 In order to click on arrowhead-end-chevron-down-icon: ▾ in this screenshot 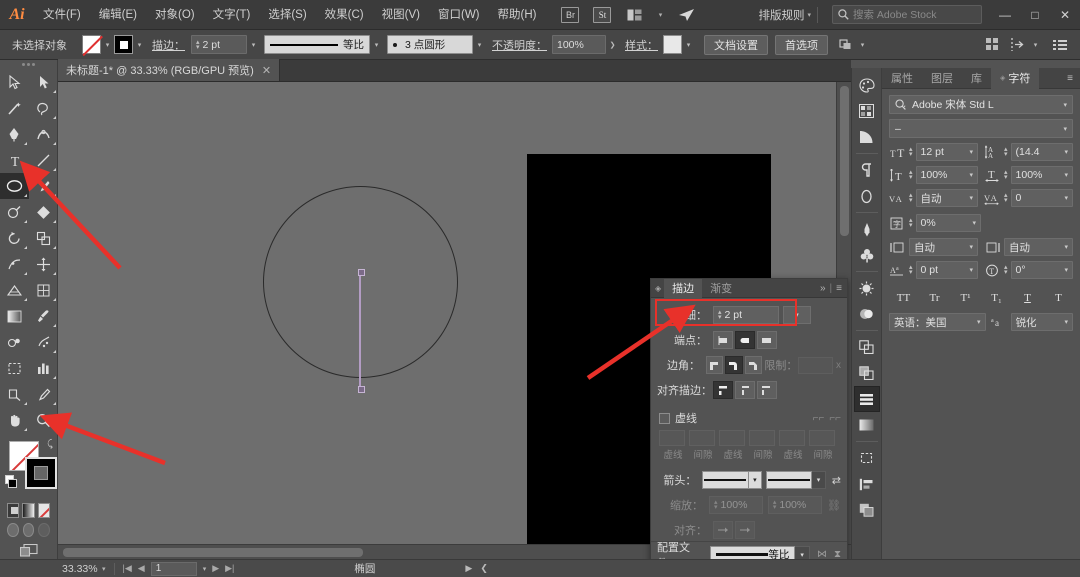, I will do `click(819, 480)`.